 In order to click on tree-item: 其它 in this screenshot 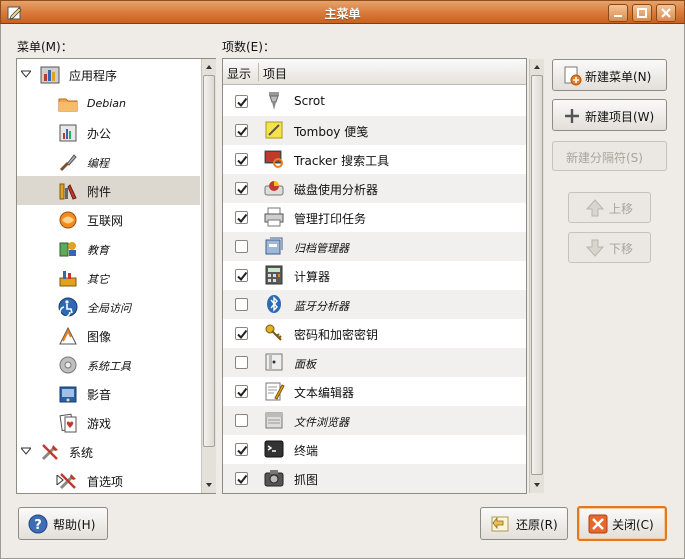, I will do `click(108, 277)`.